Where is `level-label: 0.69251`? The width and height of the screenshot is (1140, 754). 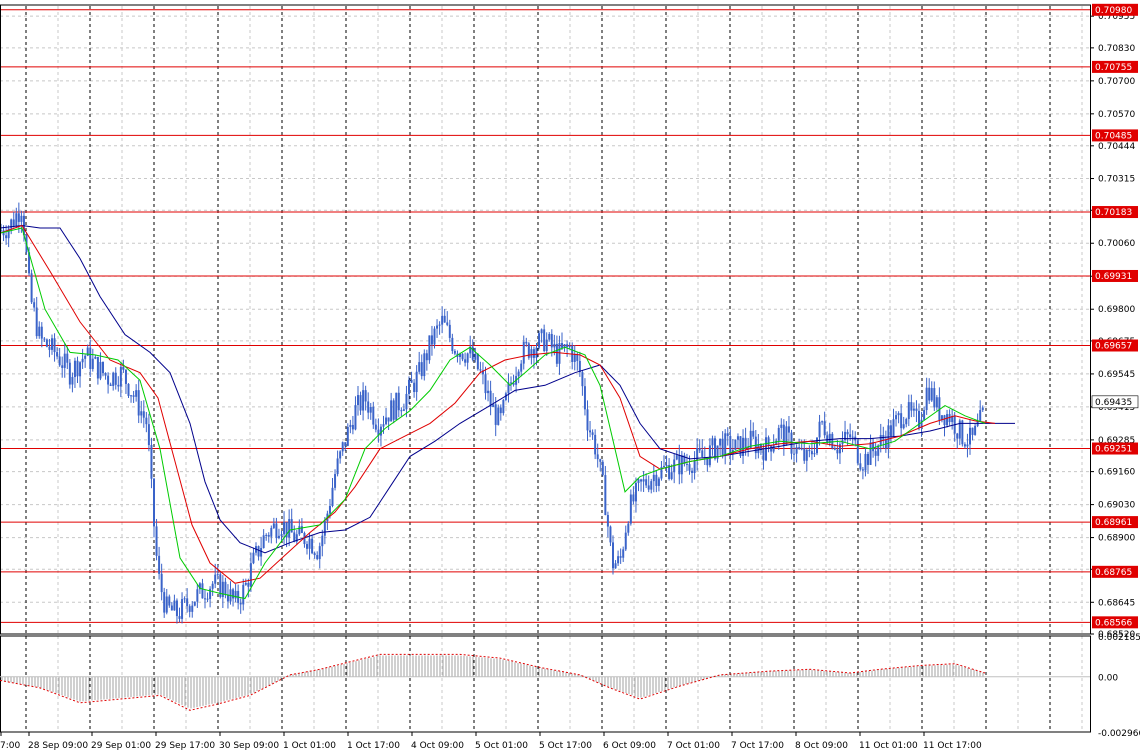 level-label: 0.69251 is located at coordinates (1113, 450).